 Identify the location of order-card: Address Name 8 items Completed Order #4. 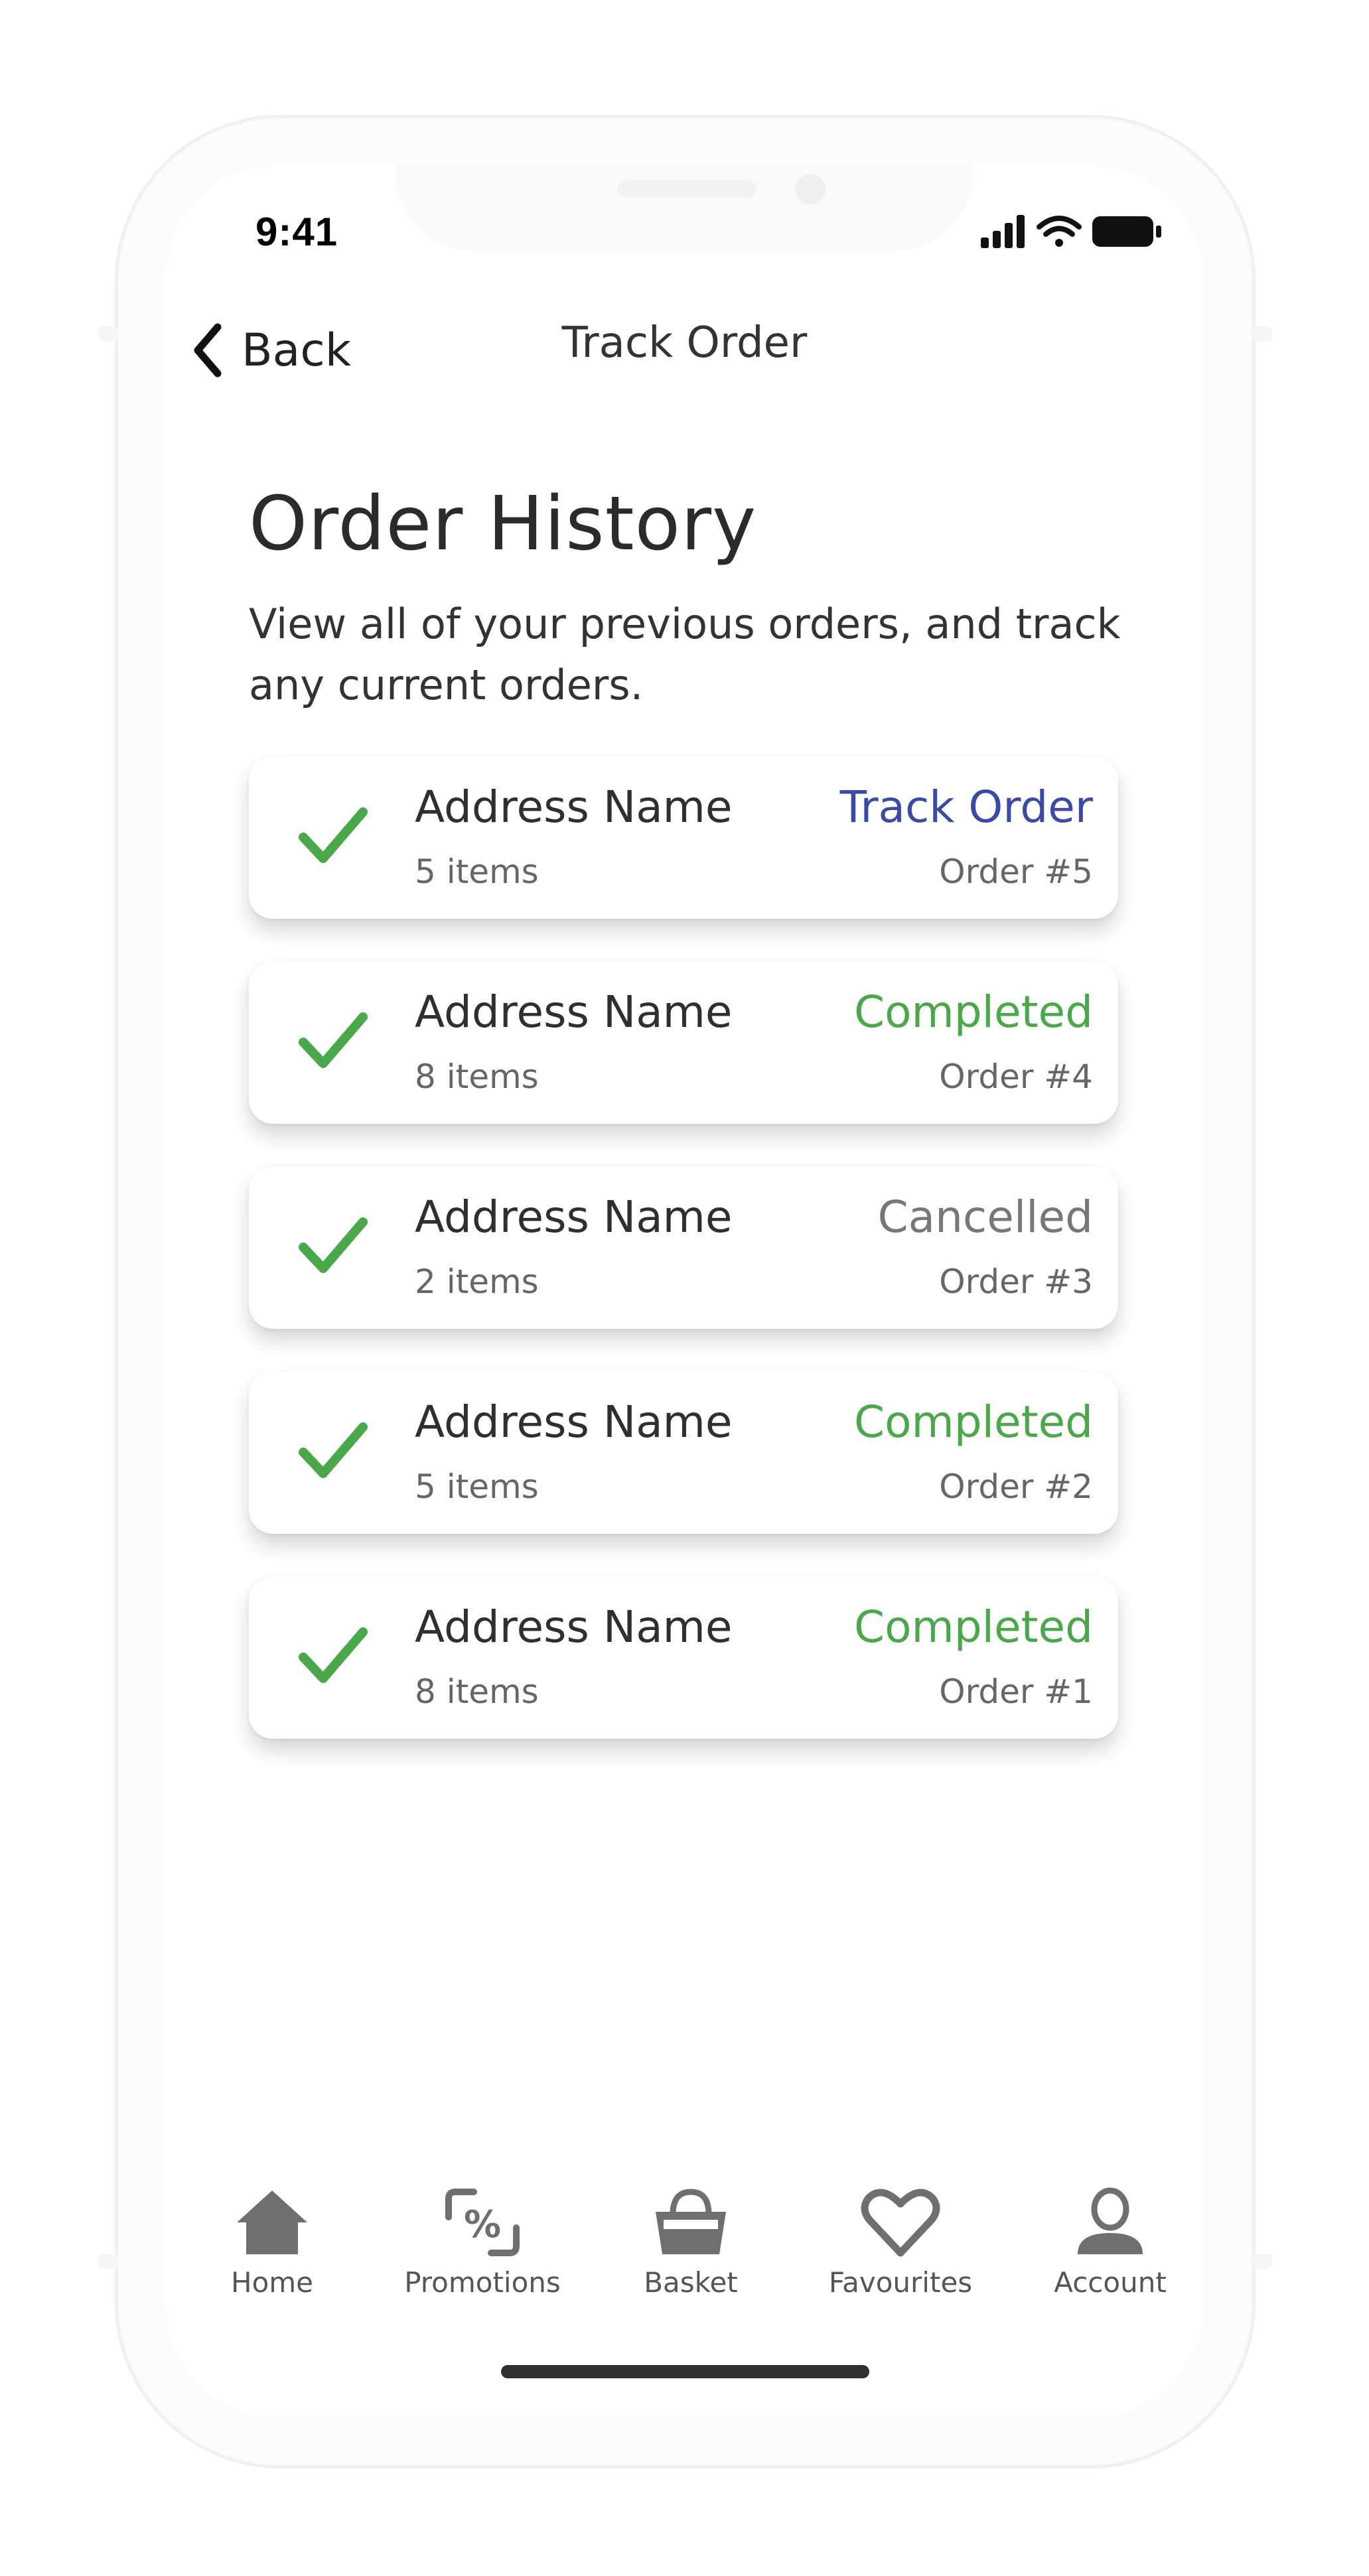
(683, 1042).